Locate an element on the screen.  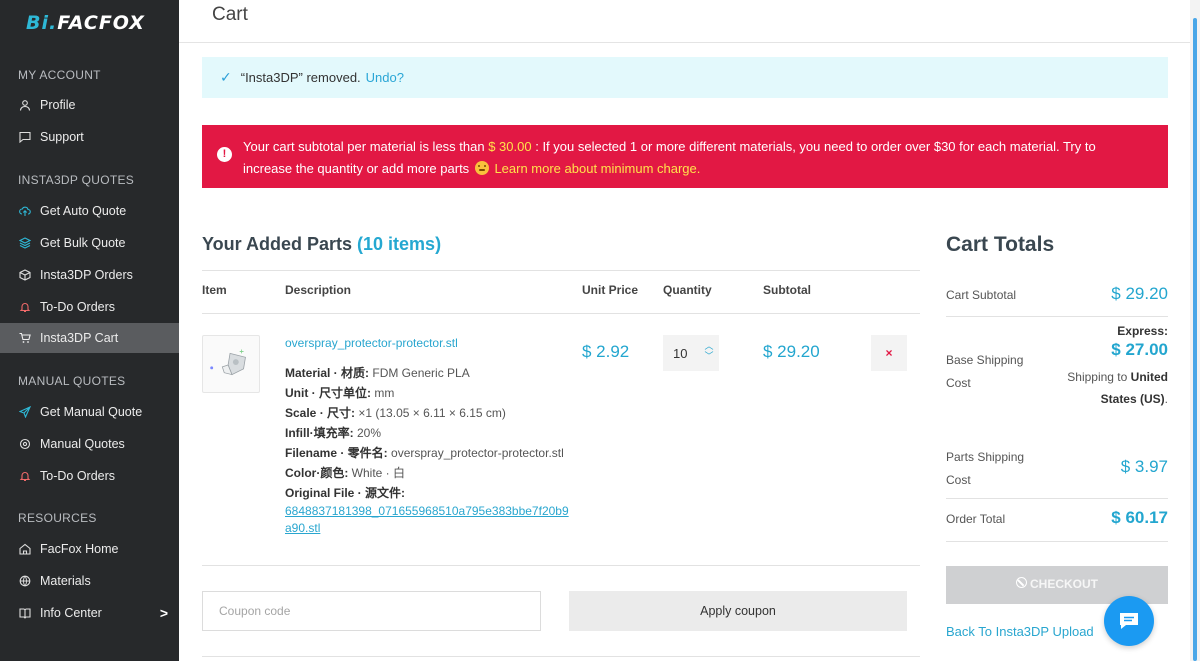
scrollbar-thumb is located at coordinates (1195, 339).